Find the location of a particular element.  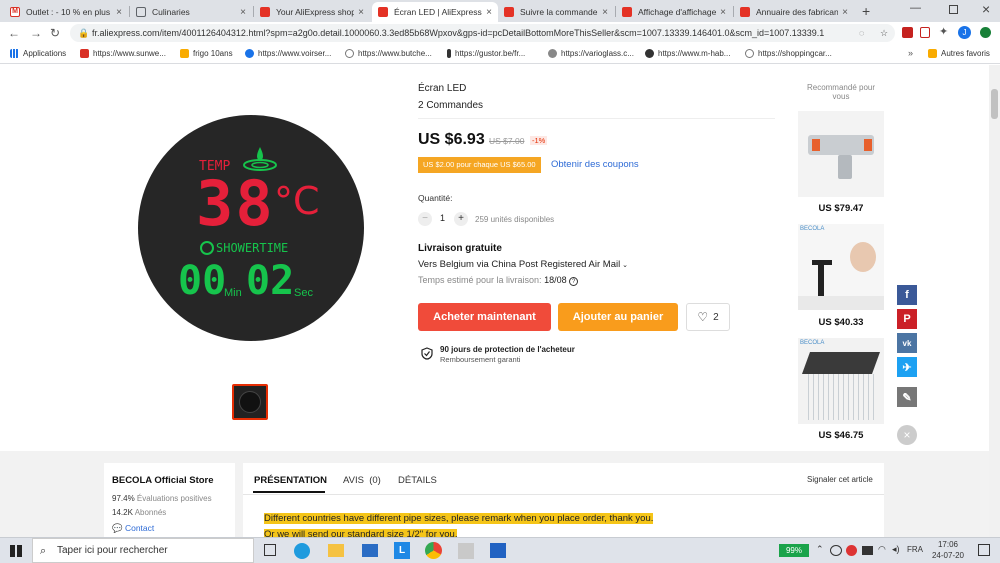

scrollbar-thumb is located at coordinates (994, 104).